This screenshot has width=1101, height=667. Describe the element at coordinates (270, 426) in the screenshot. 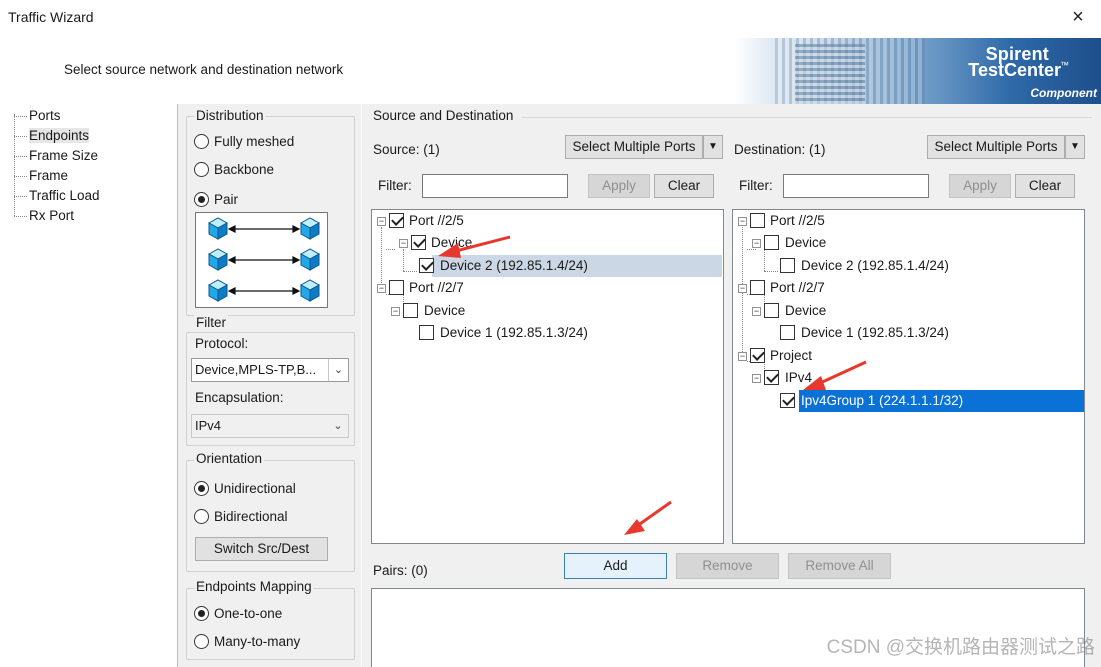

I see `encapsulation-select: IPv4 ⌄` at that location.